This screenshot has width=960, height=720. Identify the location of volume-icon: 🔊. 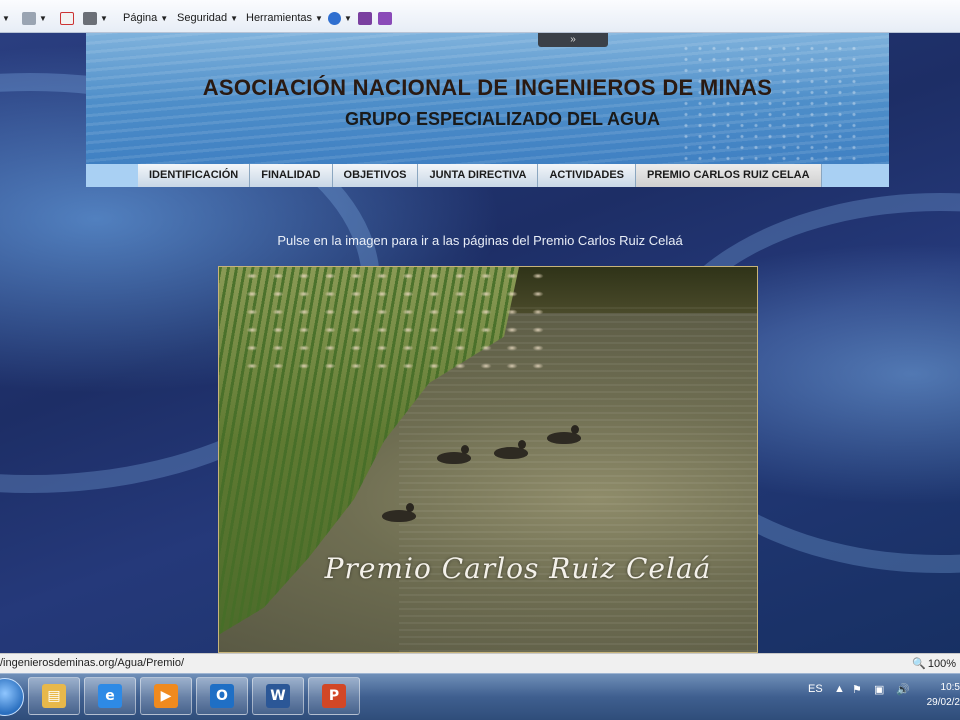
(903, 689).